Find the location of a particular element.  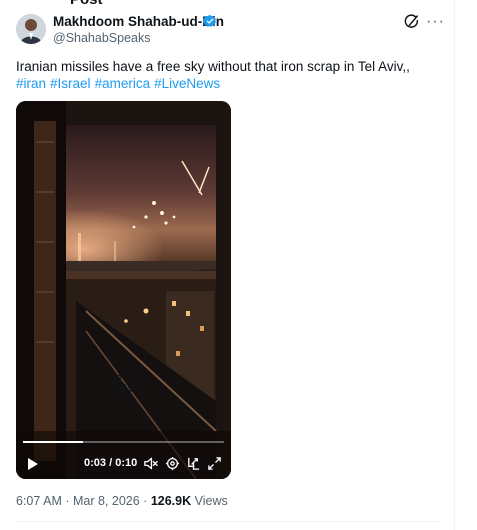

timeline-border is located at coordinates (454, 265).